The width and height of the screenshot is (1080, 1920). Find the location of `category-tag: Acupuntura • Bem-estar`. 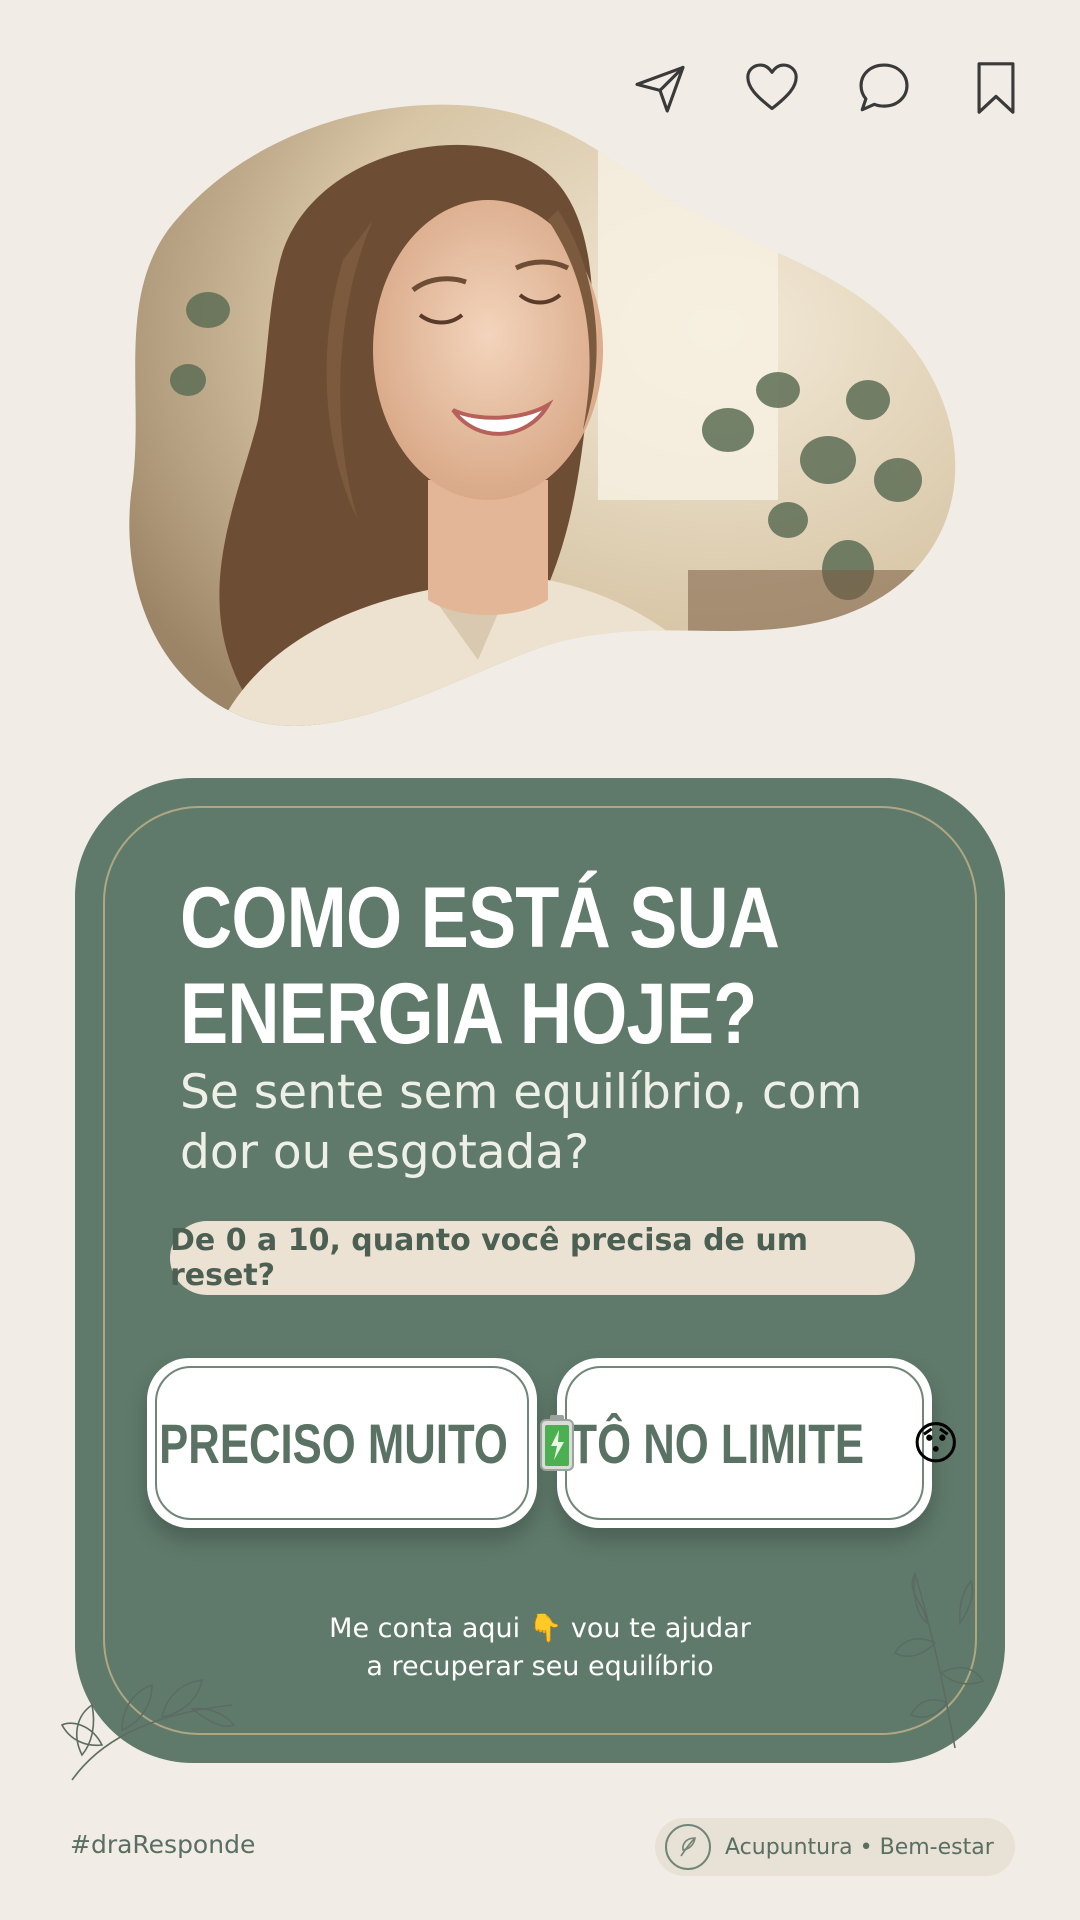

category-tag: Acupuntura • Bem-estar is located at coordinates (835, 1847).